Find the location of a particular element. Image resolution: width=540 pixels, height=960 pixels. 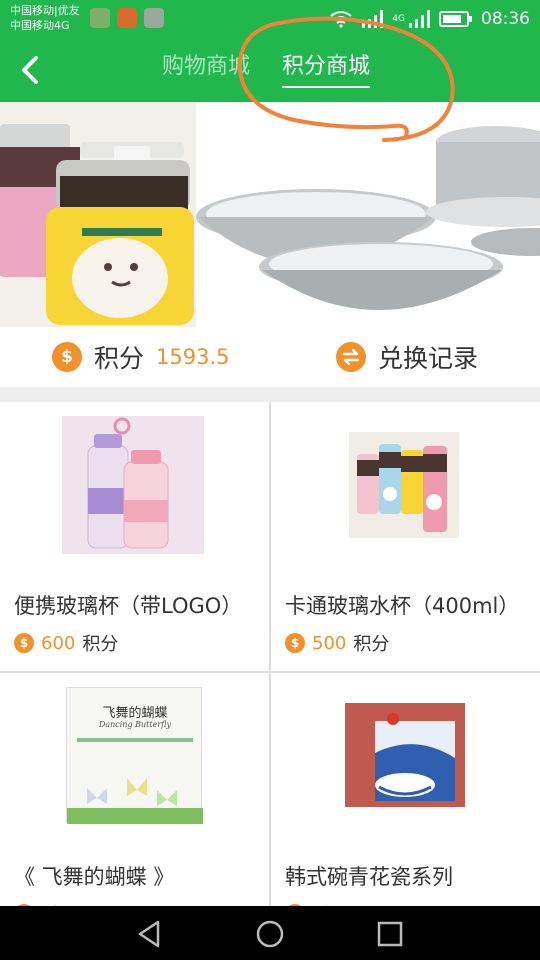

swap-icon is located at coordinates (351, 357).